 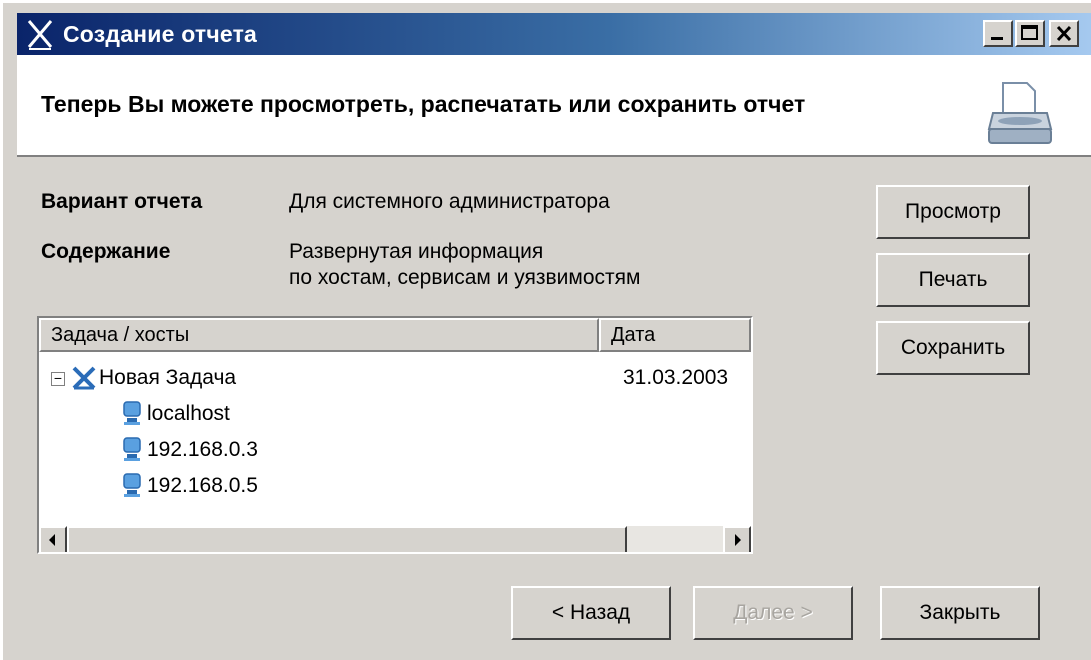 I want to click on x-logo-icon, so click(x=40, y=35).